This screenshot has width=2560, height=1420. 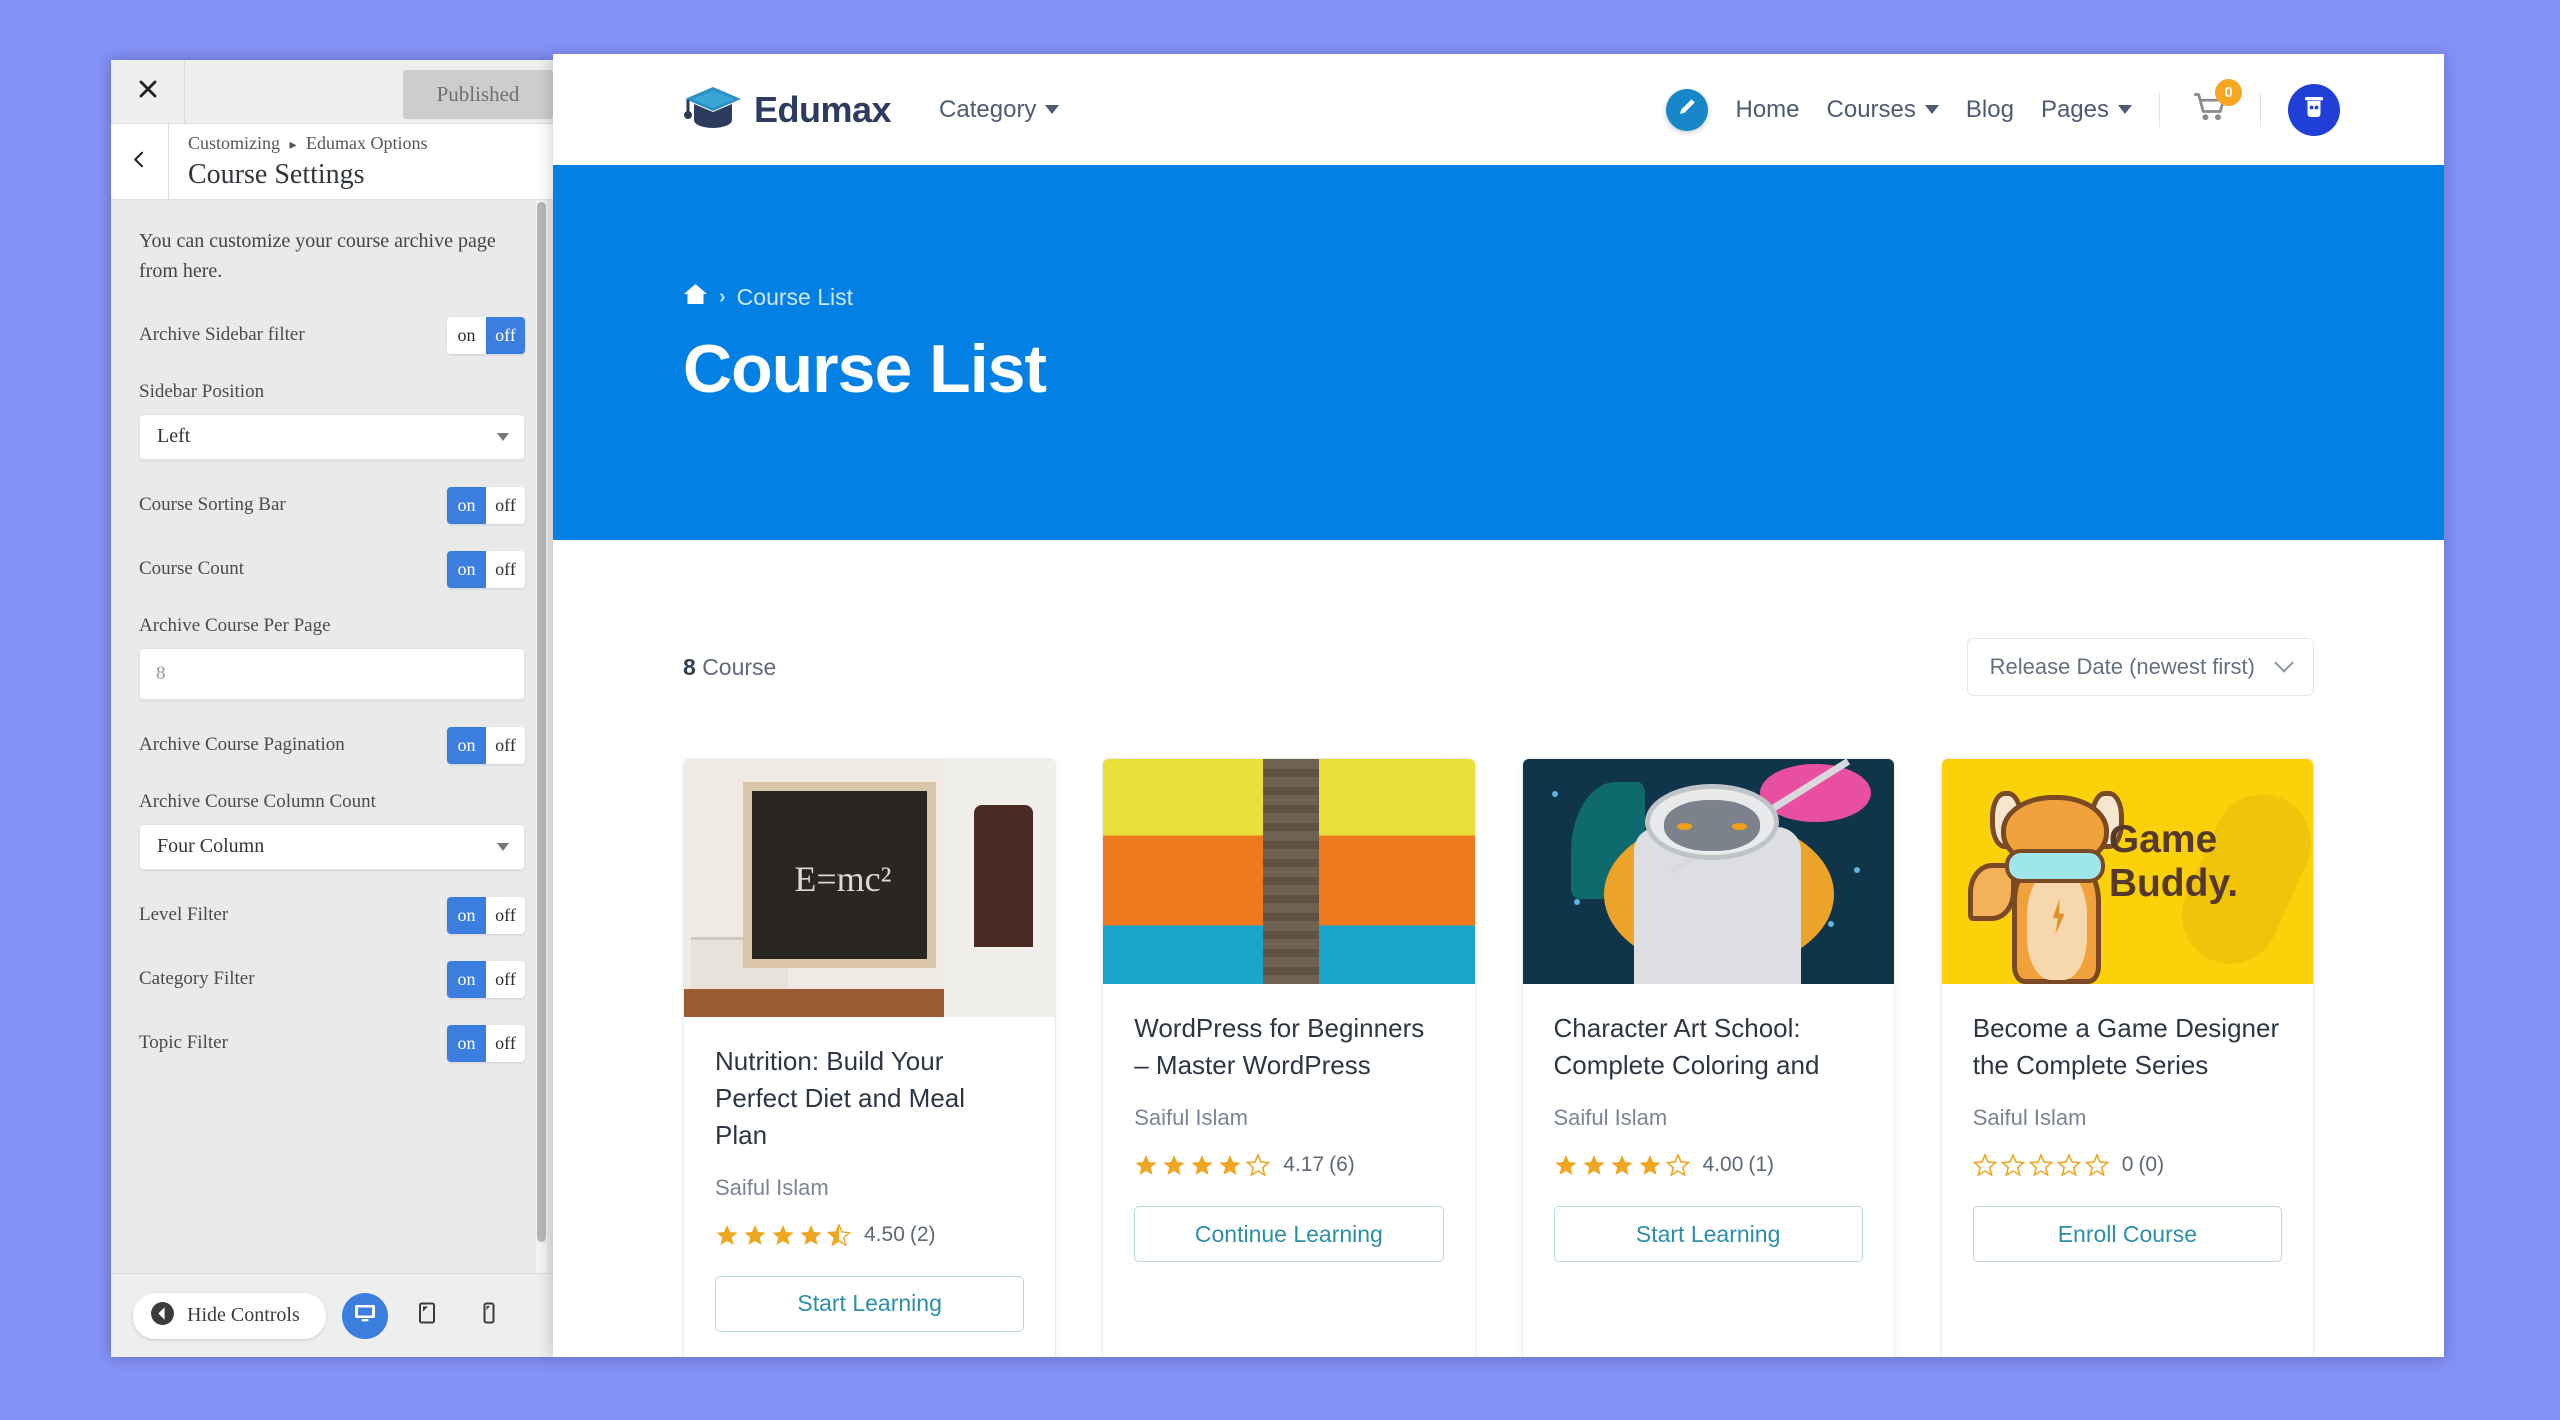 I want to click on sort-select: Release Date (newest first), so click(x=2140, y=667).